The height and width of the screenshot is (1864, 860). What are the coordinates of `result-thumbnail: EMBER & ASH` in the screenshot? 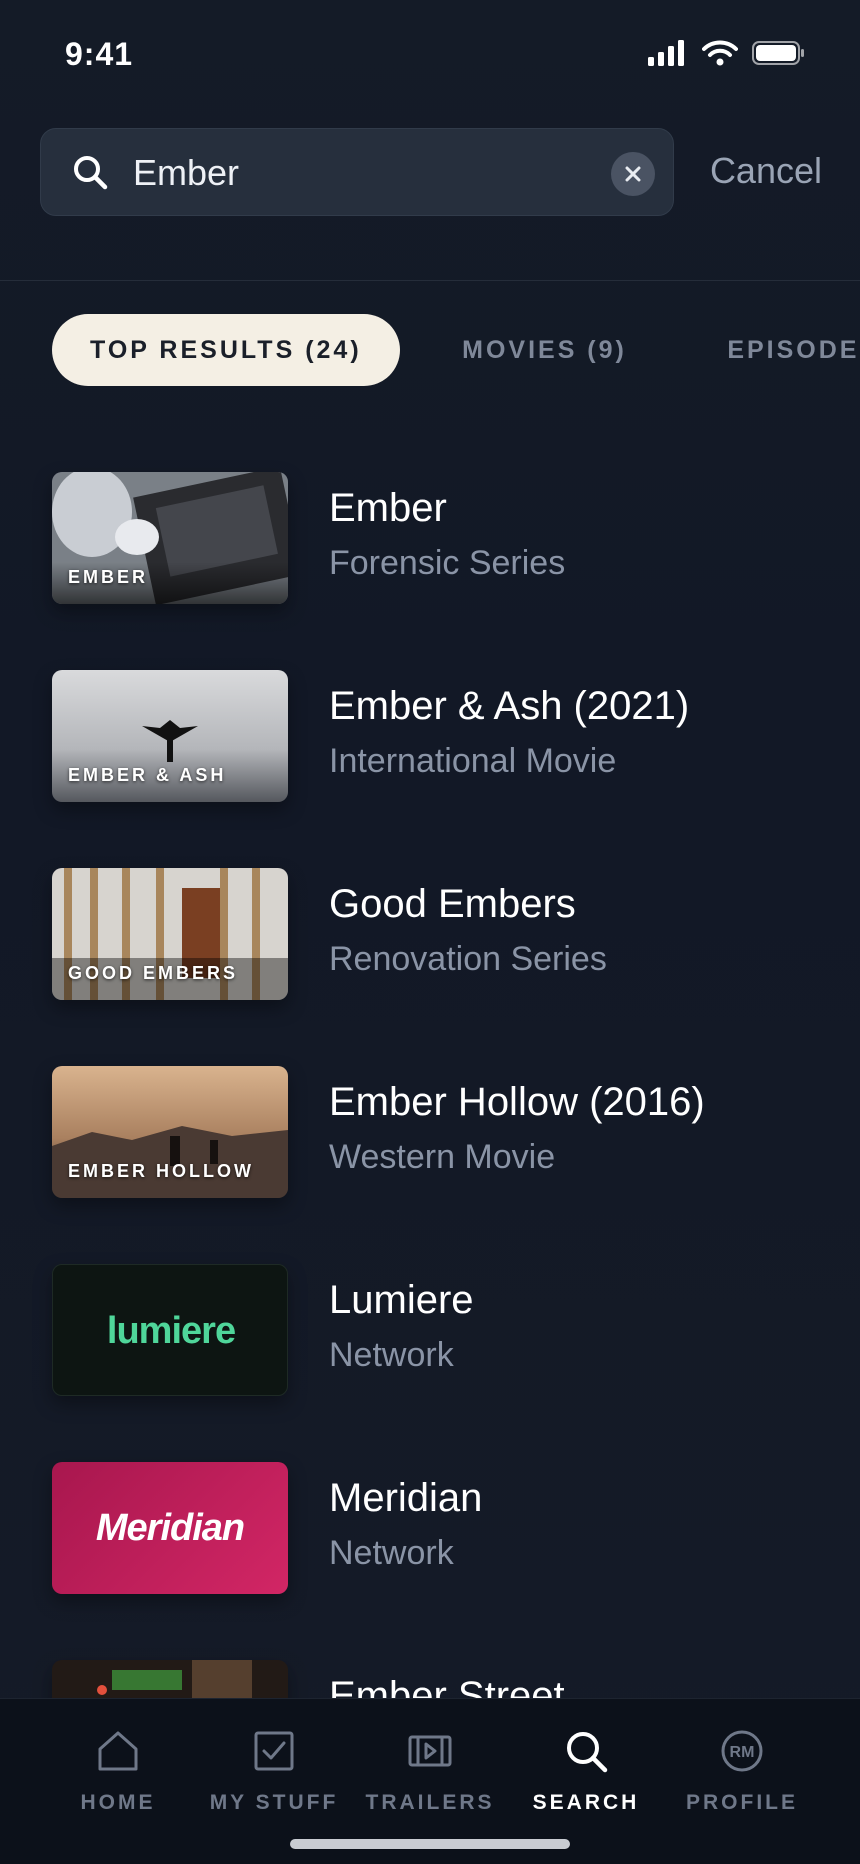 It's located at (170, 736).